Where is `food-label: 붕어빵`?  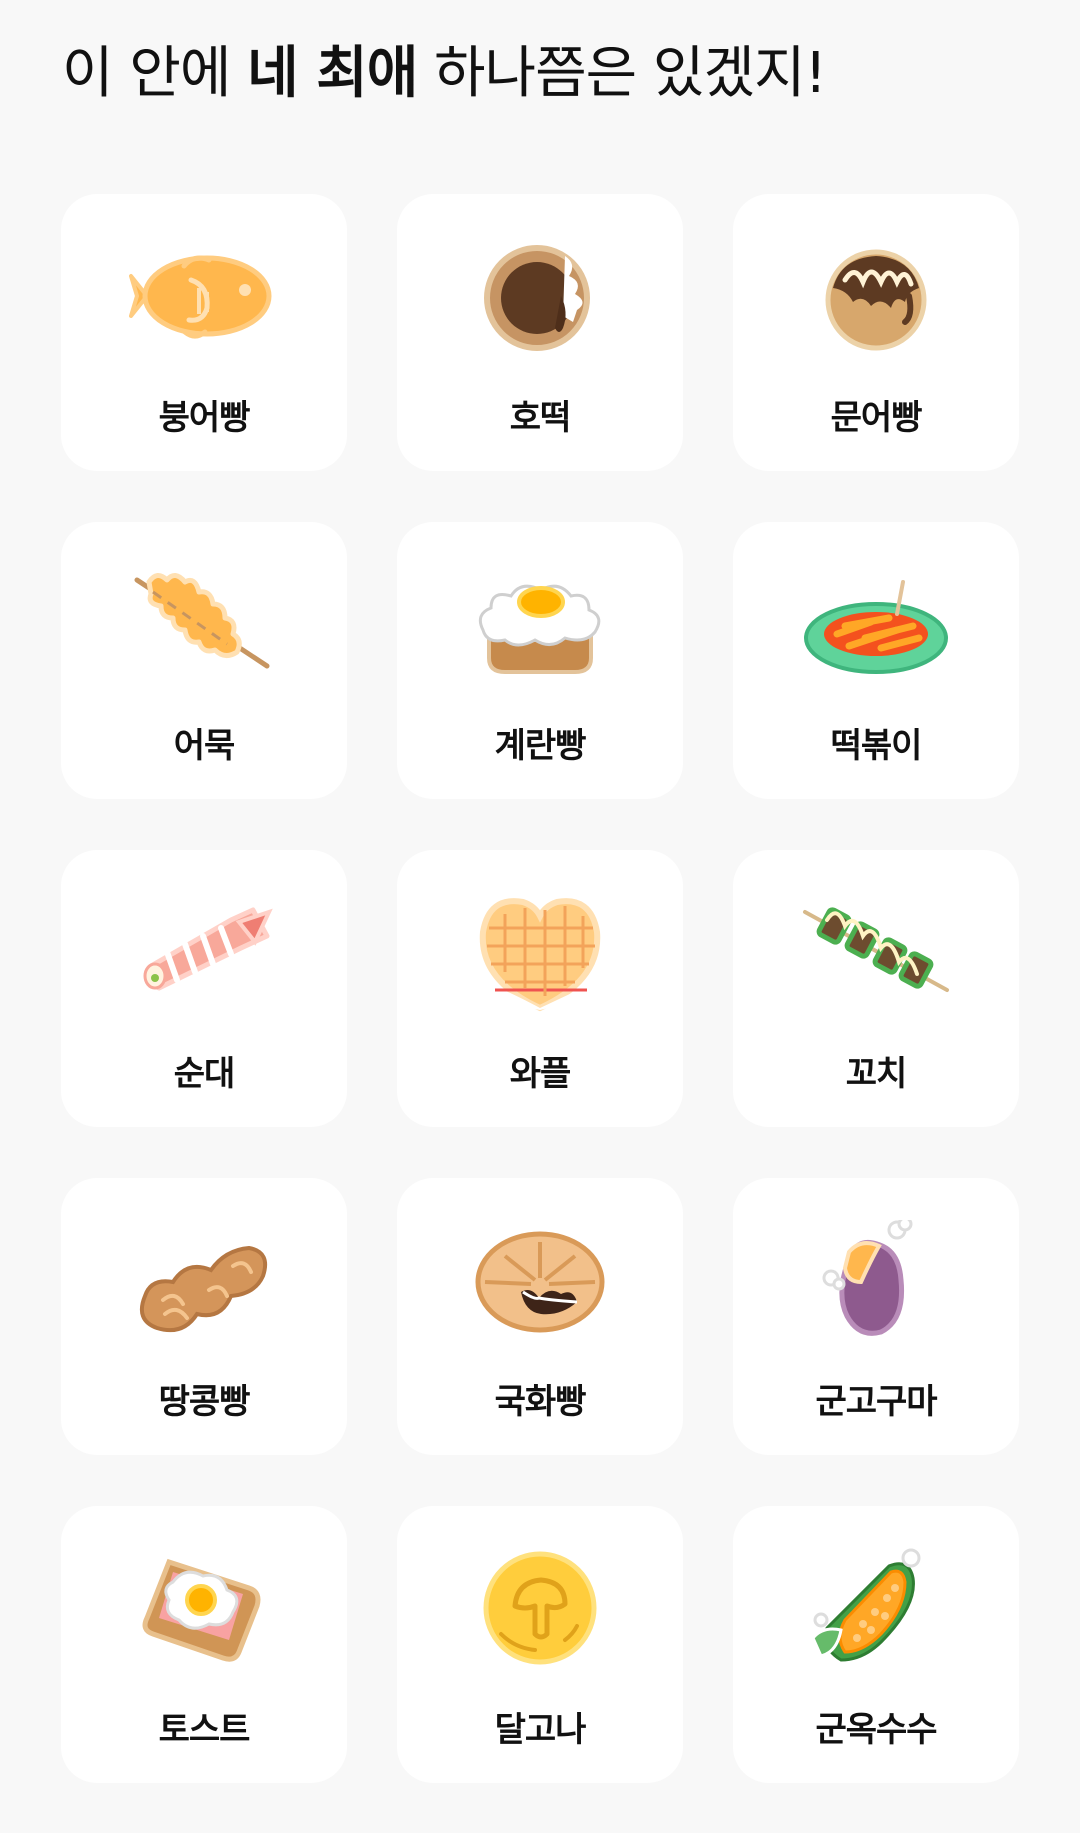
food-label: 붕어빵 is located at coordinates (204, 418).